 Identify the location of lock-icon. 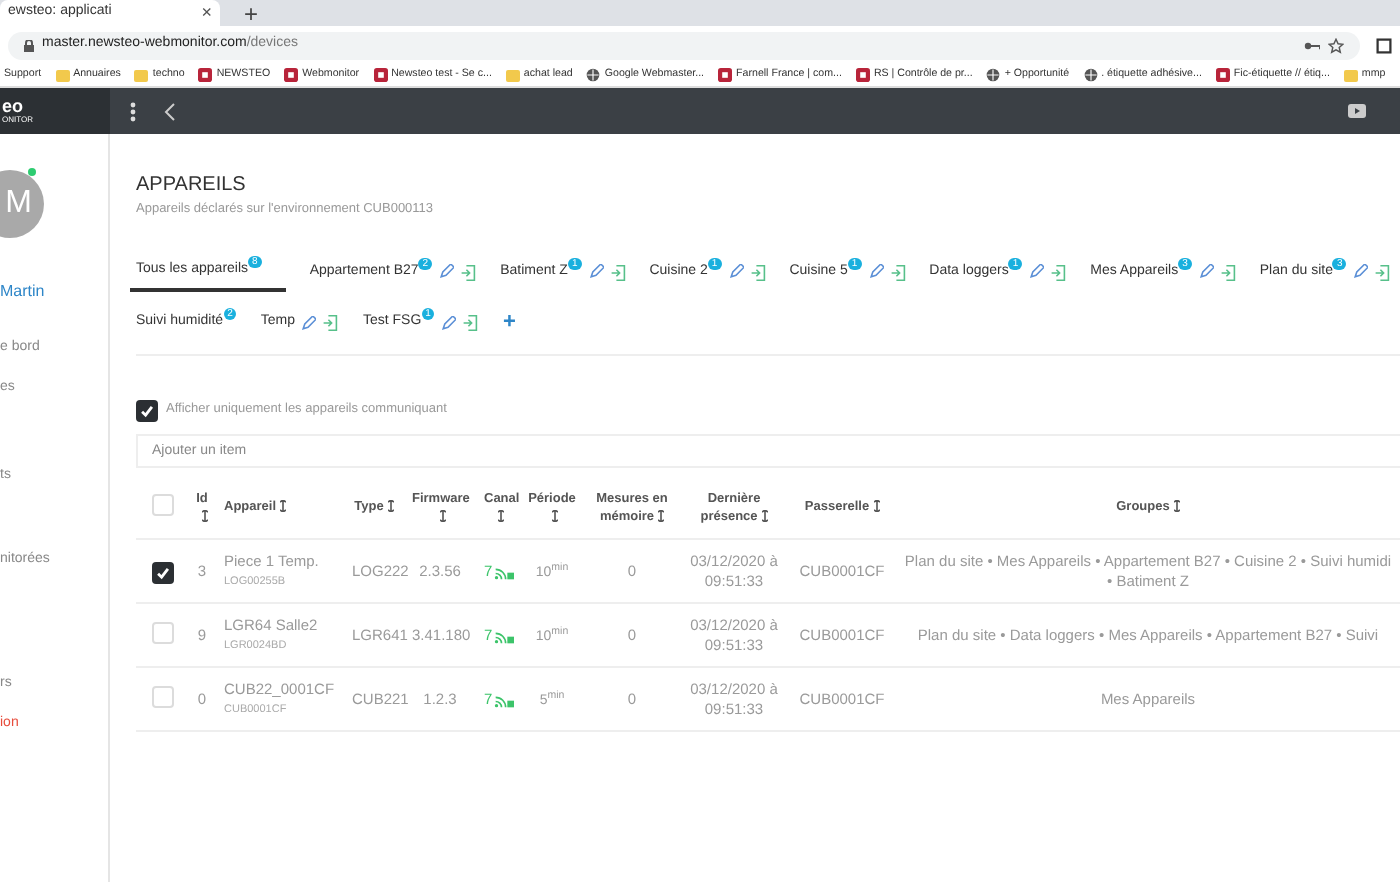
(29, 45).